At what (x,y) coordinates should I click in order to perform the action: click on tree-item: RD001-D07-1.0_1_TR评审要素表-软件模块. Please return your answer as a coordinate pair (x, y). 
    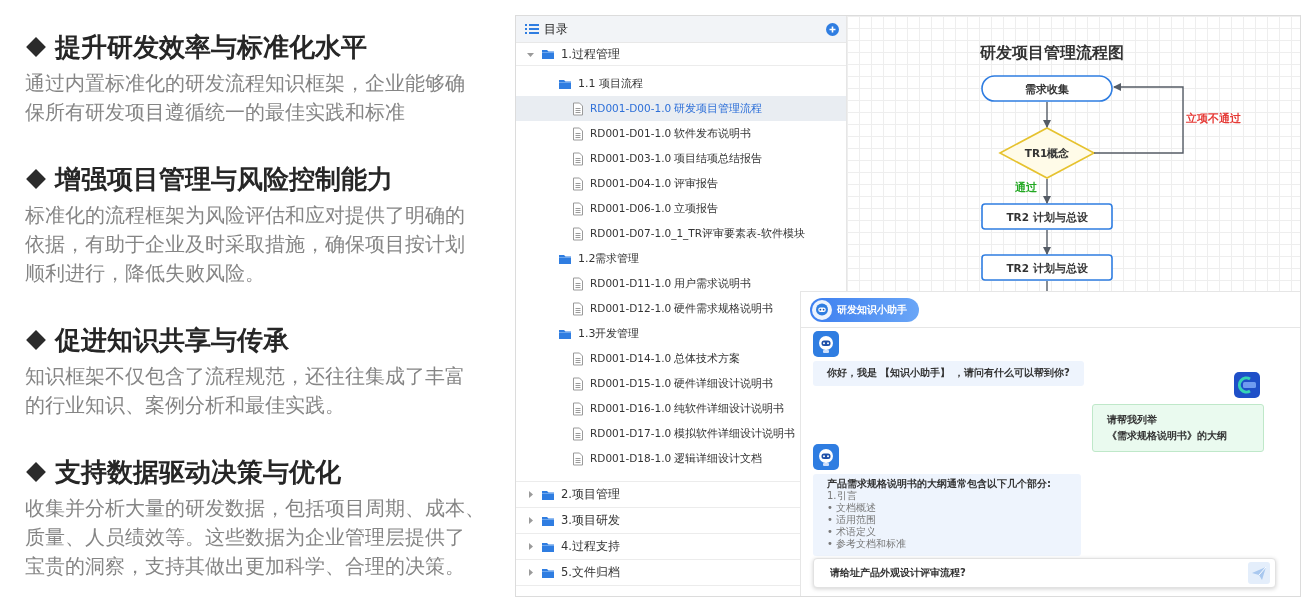
    Looking at the image, I should click on (681, 233).